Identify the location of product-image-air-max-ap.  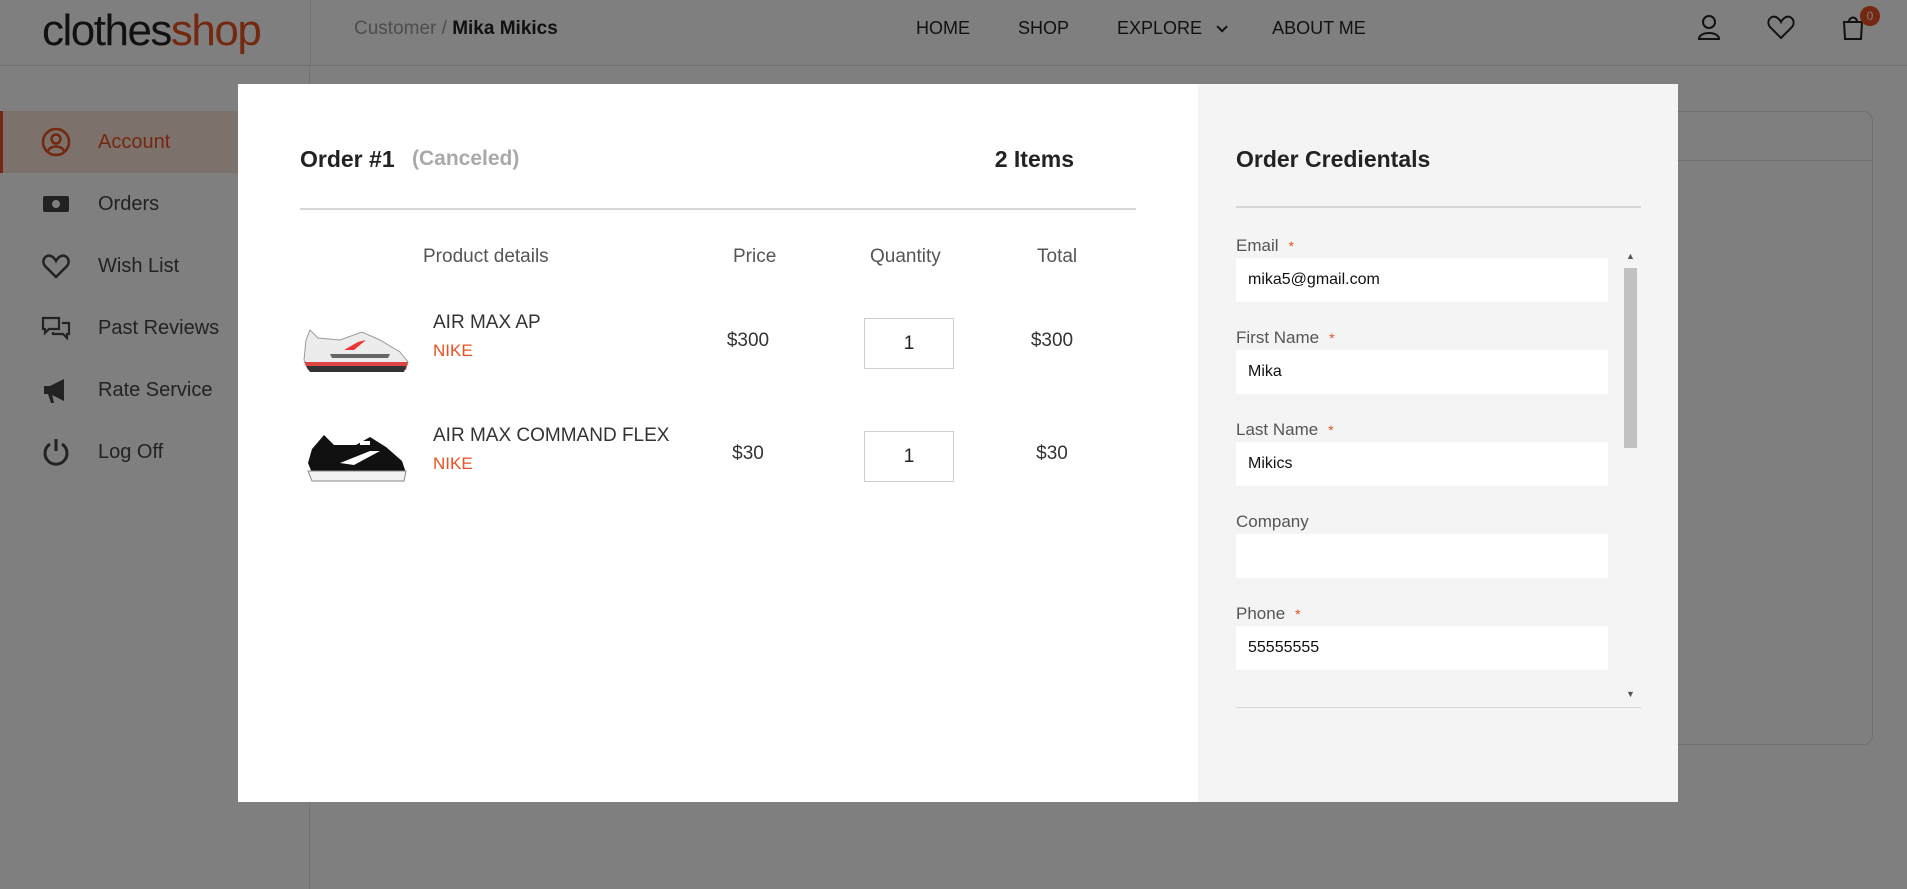
(356, 346).